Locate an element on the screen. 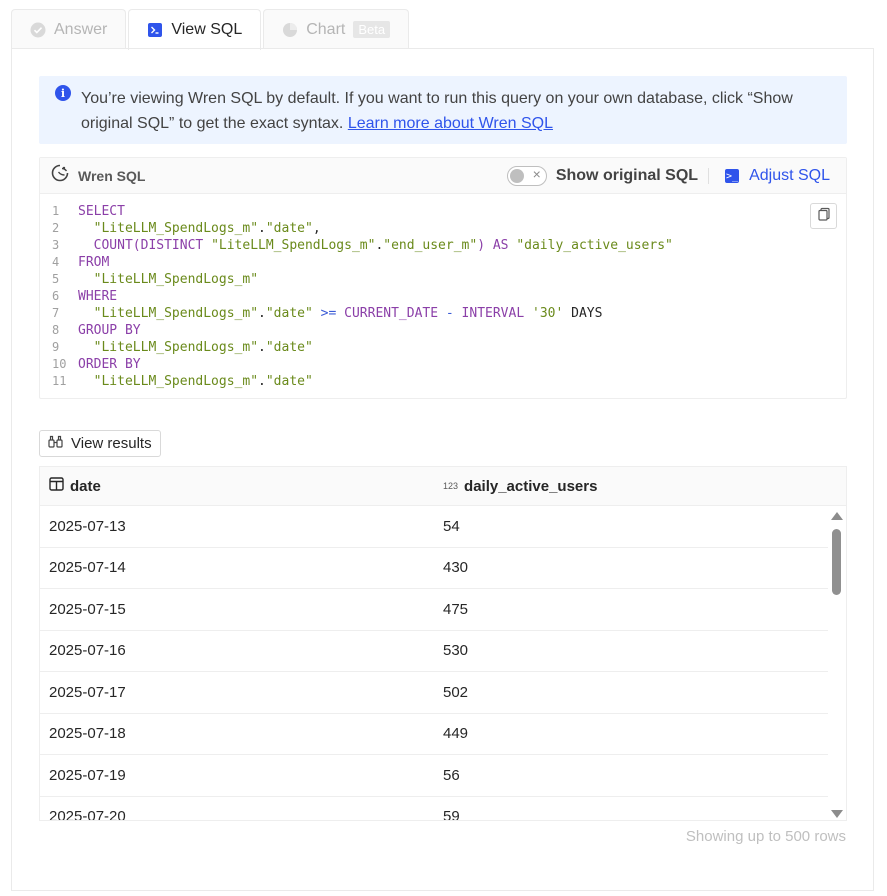  column-header-date: date is located at coordinates (237, 486).